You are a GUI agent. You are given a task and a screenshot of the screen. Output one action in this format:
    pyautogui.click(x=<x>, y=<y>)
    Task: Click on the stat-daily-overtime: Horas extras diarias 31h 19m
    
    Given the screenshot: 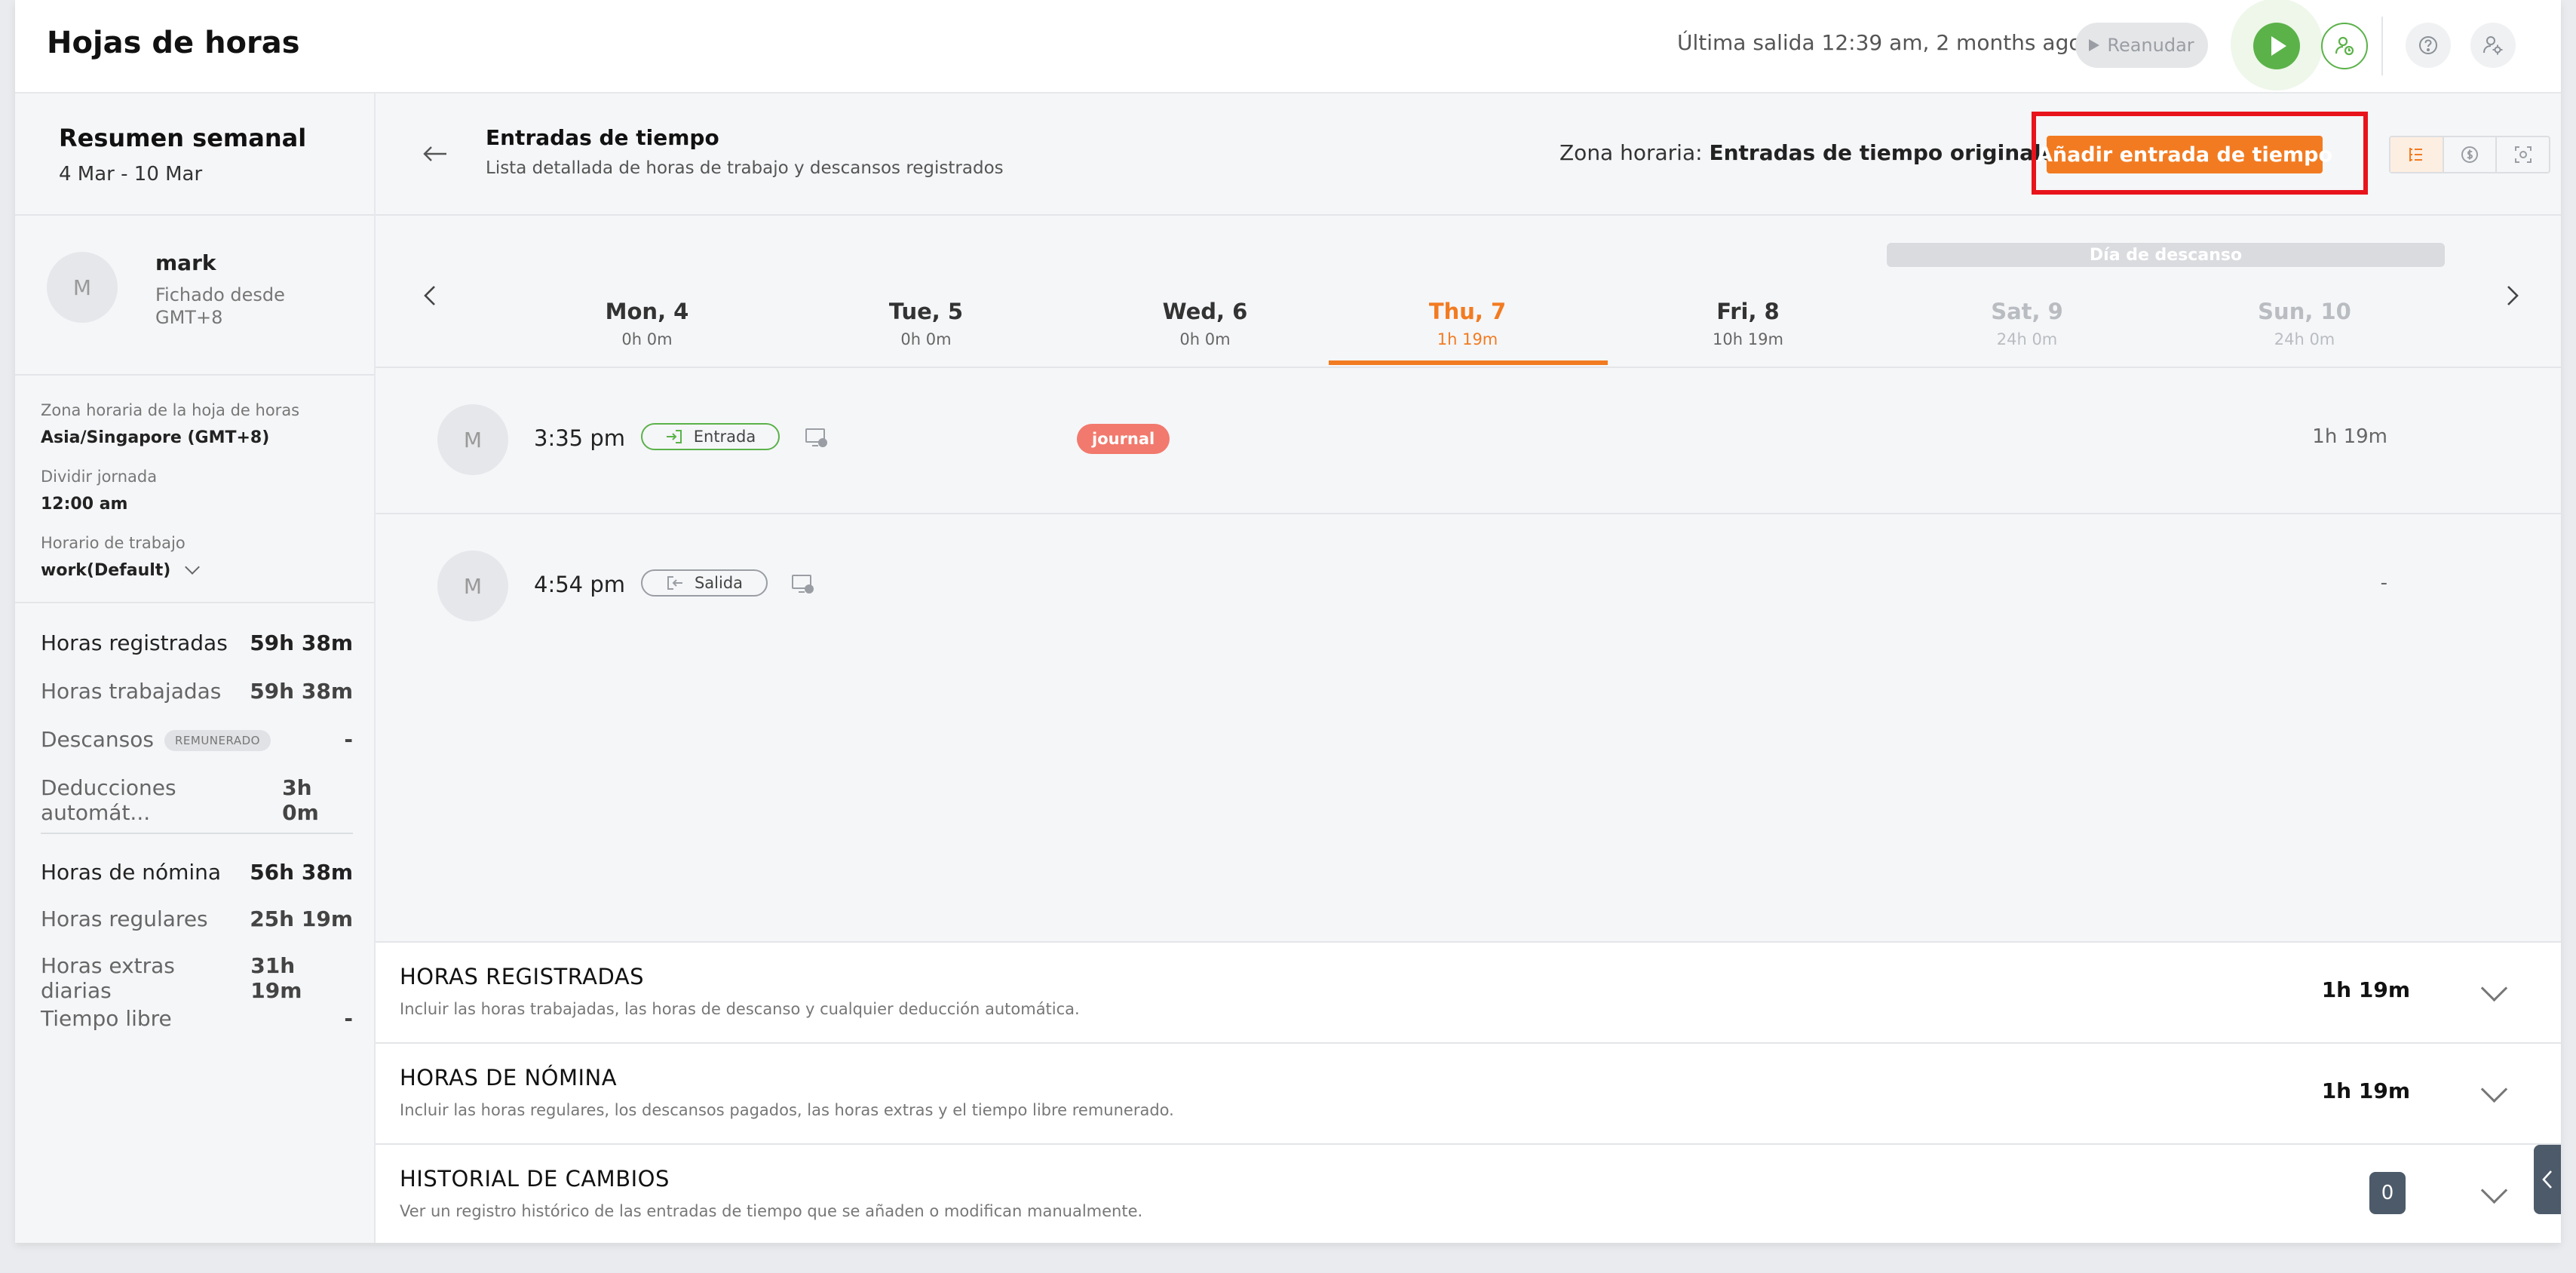 What is the action you would take?
    pyautogui.click(x=197, y=978)
    